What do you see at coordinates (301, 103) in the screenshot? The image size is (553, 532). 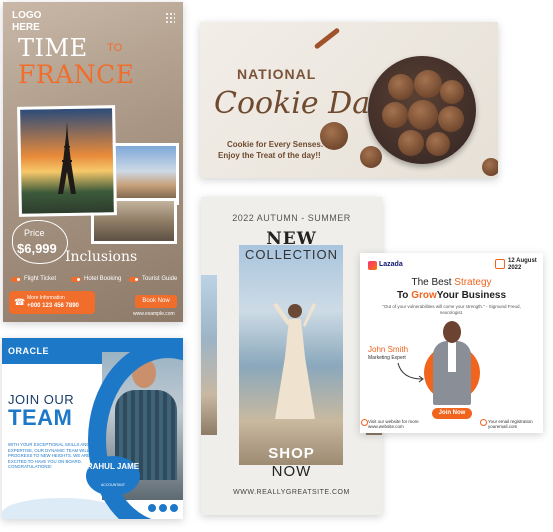 I see `cookie-day-title: Cookie Day` at bounding box center [301, 103].